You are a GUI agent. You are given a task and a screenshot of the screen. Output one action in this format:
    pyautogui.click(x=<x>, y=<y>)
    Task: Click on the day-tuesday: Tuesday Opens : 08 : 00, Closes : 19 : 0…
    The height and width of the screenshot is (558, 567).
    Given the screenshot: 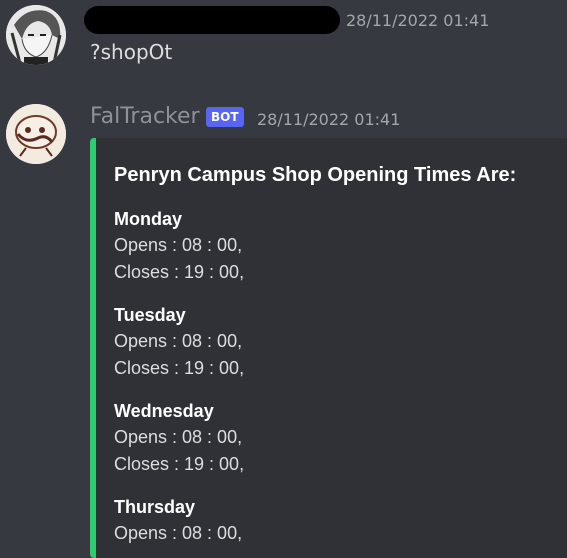 What is the action you would take?
    pyautogui.click(x=179, y=342)
    